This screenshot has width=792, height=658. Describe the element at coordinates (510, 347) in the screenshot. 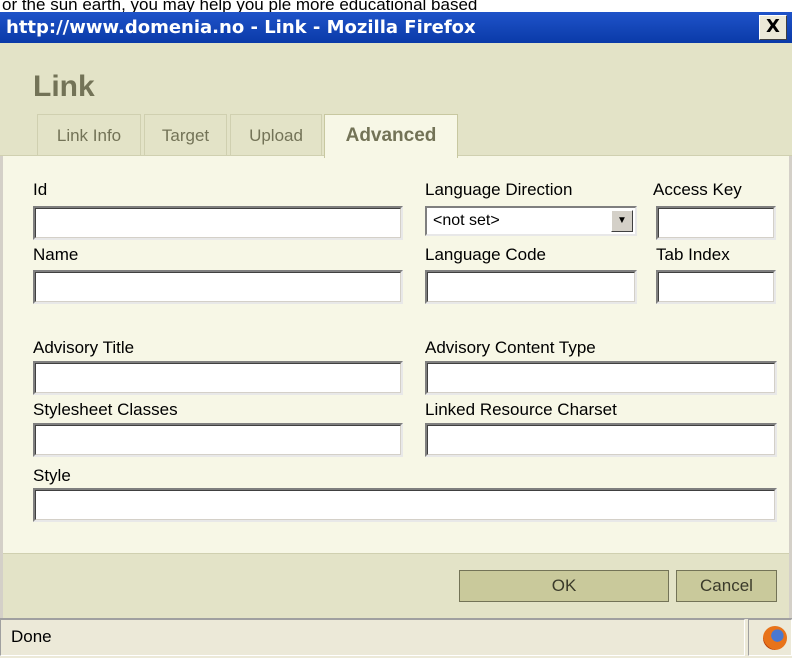

I see `advisory-content-type-label: Advisory Content Type` at that location.